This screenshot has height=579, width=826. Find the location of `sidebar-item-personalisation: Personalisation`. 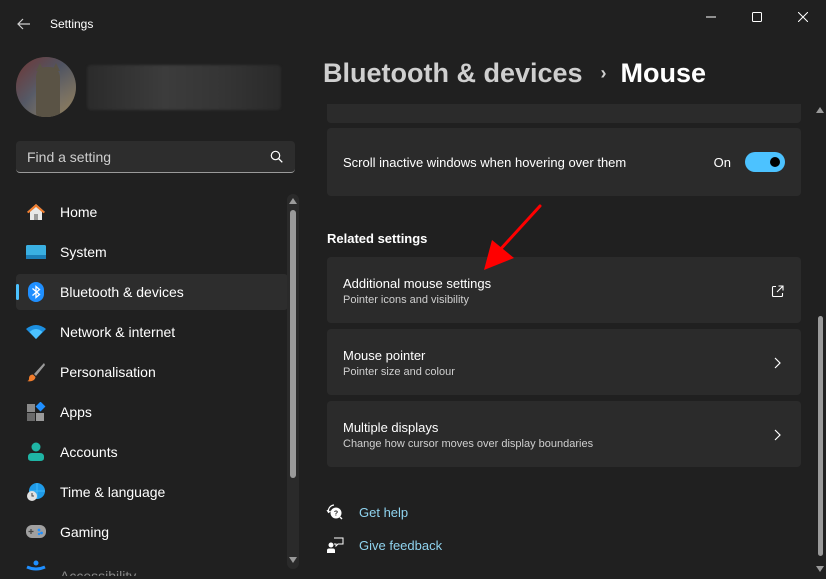

sidebar-item-personalisation: Personalisation is located at coordinates (152, 372).